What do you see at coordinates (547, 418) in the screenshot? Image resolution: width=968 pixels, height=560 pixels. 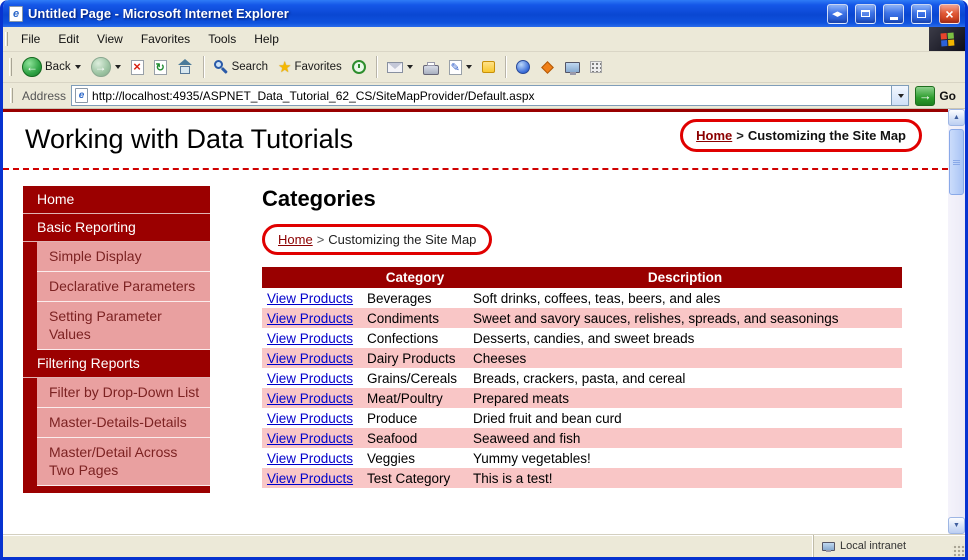 I see `description-cell: Dried fruit and bean curd` at bounding box center [547, 418].